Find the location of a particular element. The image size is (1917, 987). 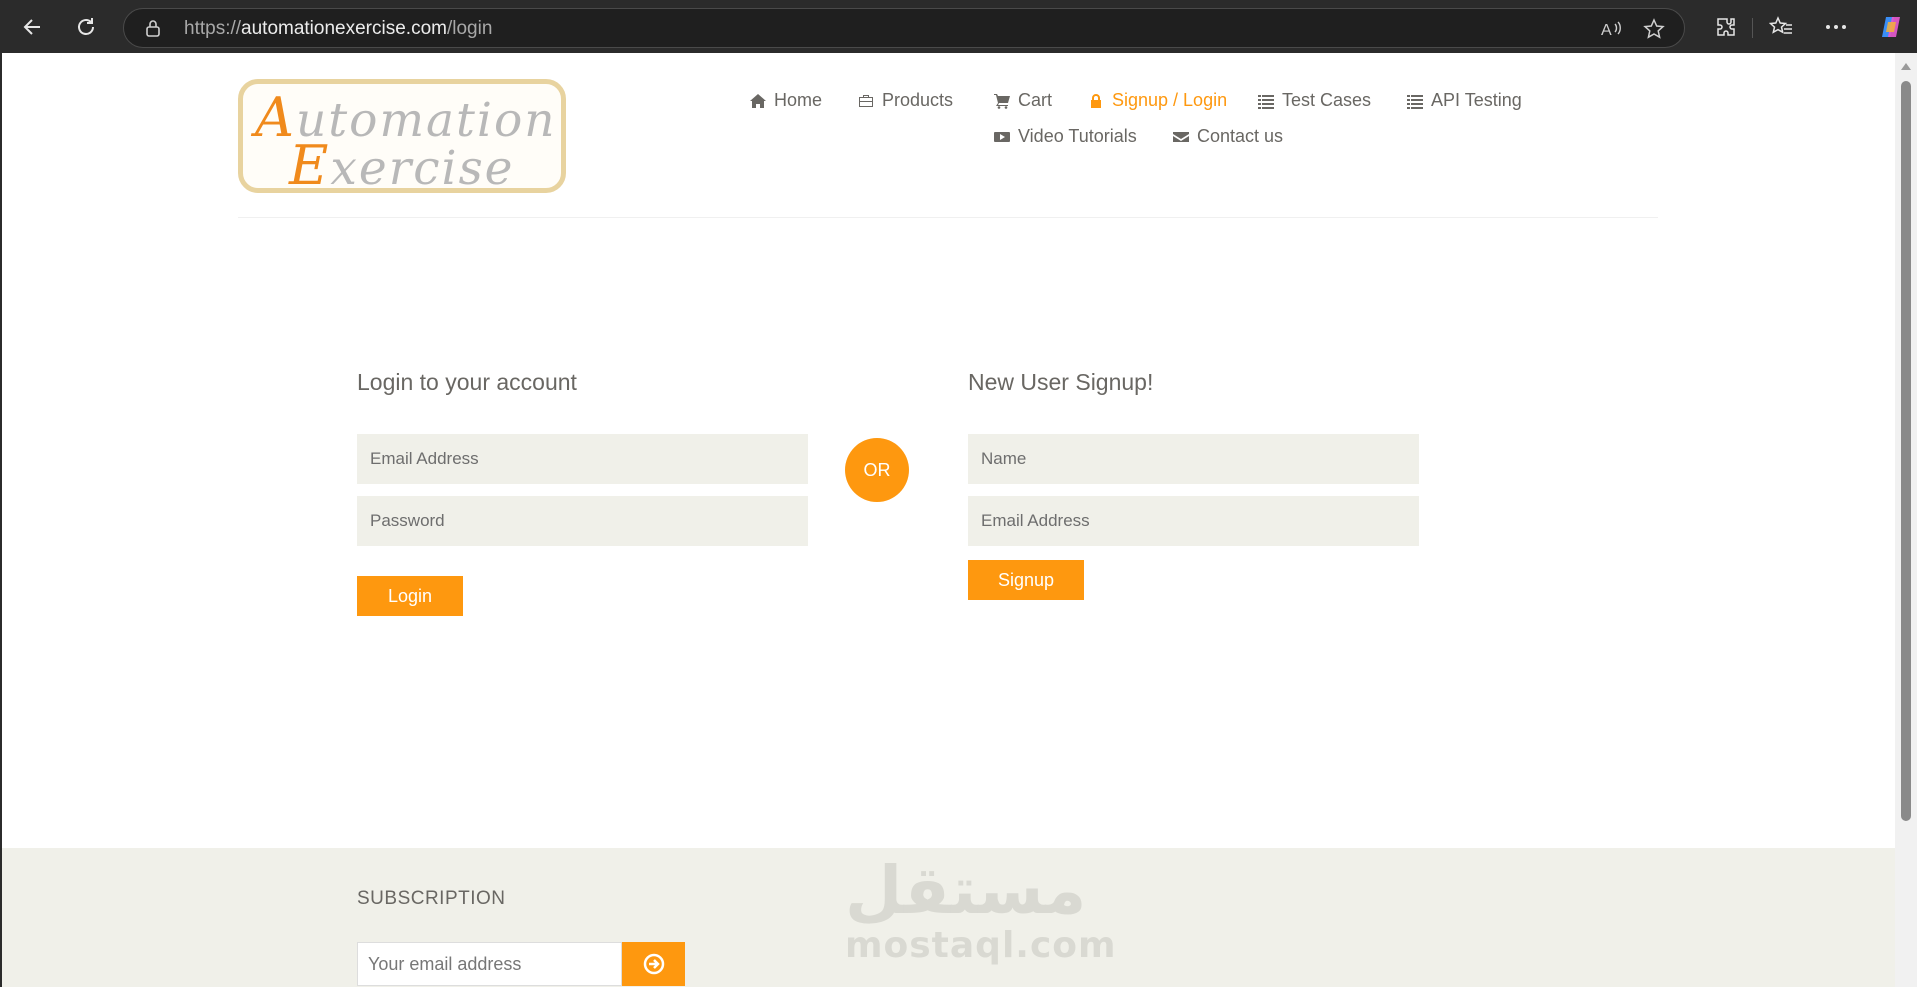

briefcase-icon is located at coordinates (866, 100).